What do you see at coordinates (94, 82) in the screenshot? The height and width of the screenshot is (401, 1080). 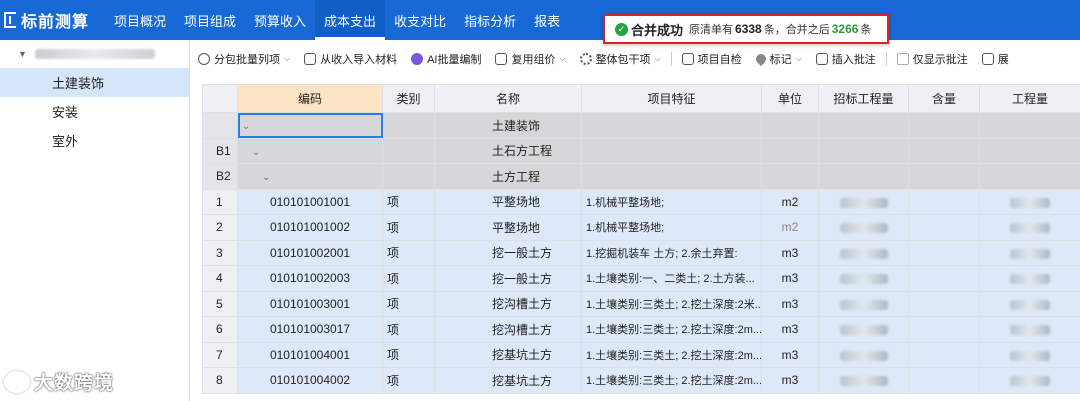 I see `tree-item: 土建装饰` at bounding box center [94, 82].